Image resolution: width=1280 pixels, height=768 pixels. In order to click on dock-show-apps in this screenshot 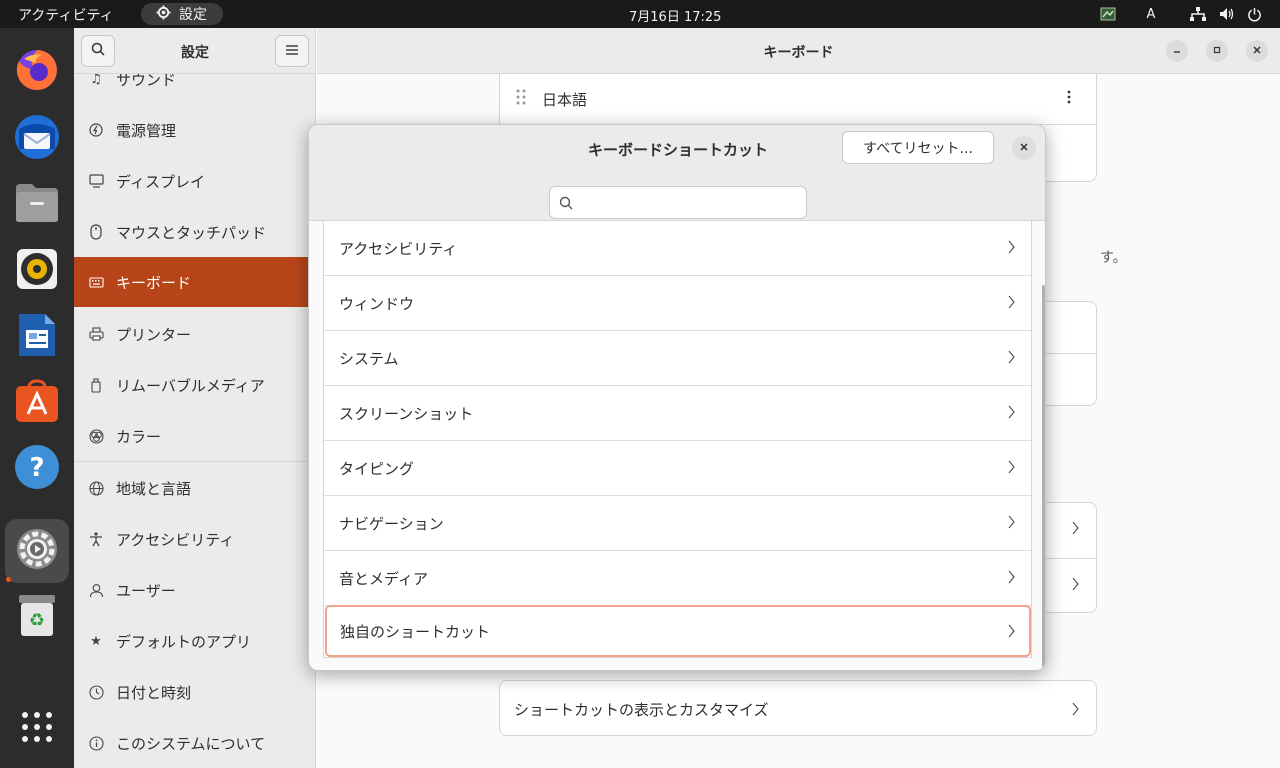, I will do `click(37, 729)`.